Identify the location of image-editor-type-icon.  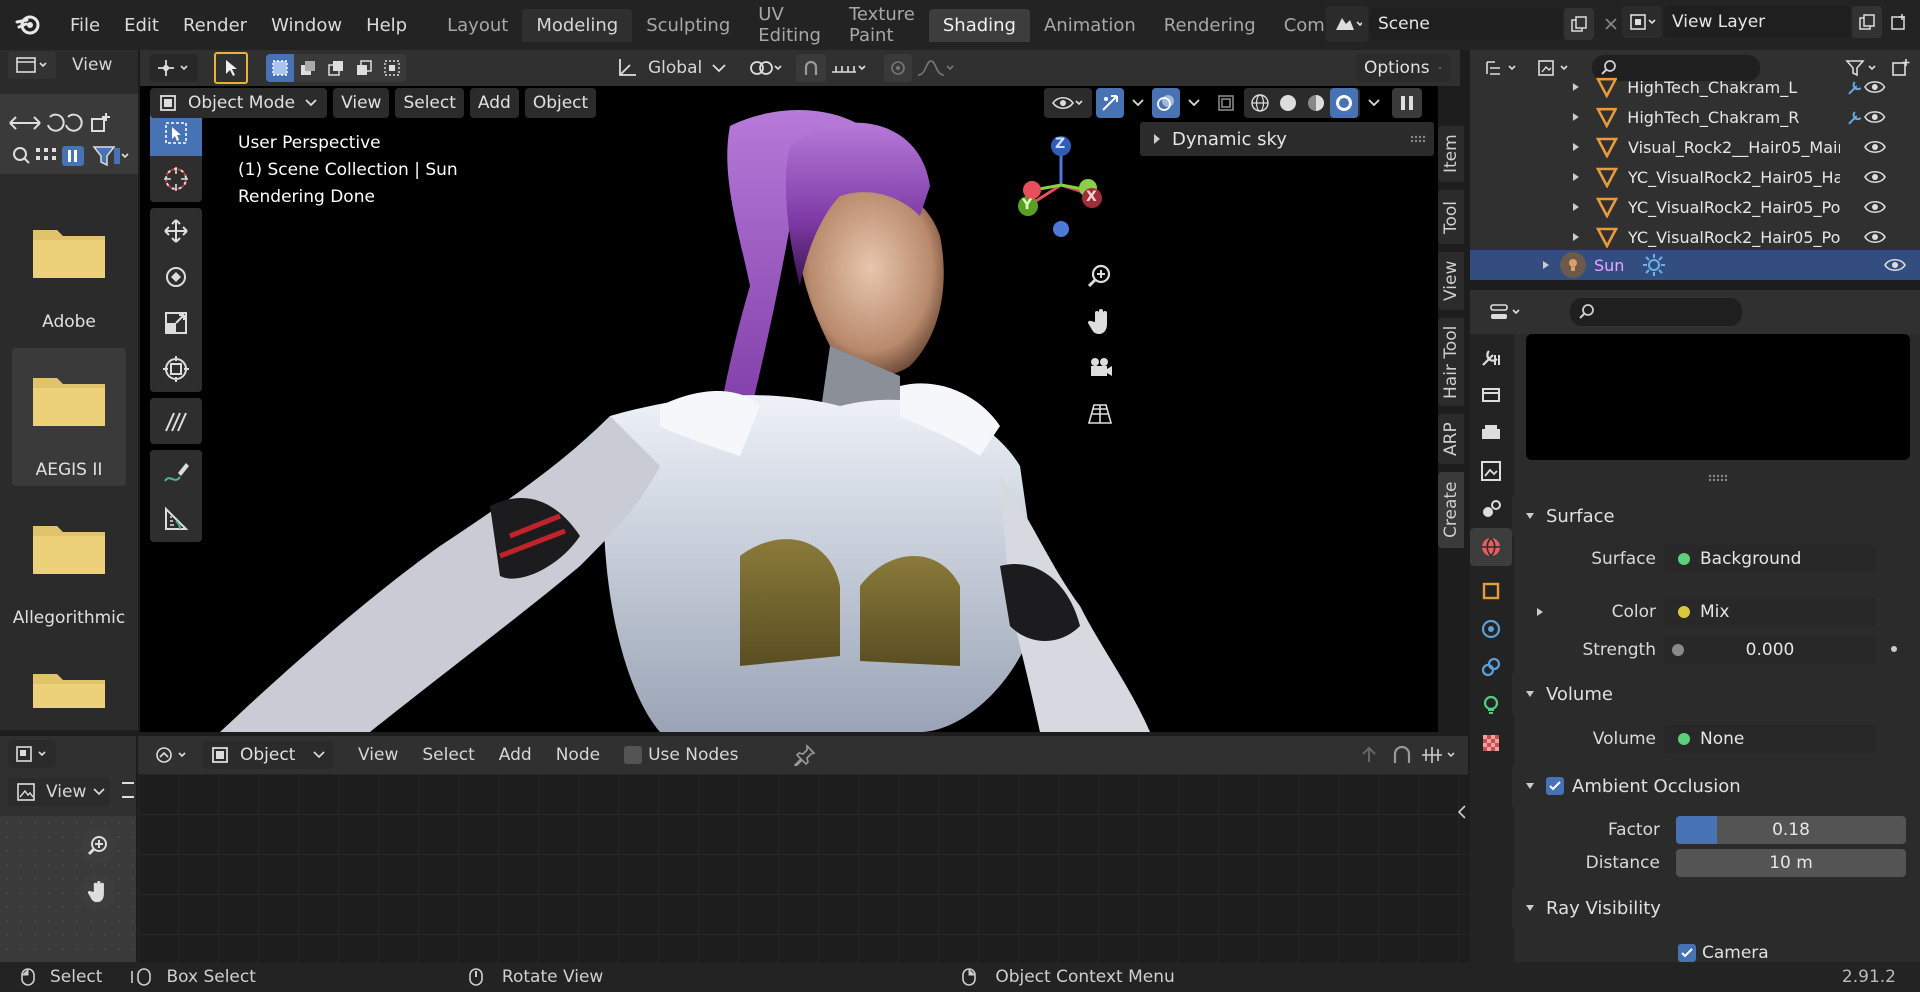
(32, 754).